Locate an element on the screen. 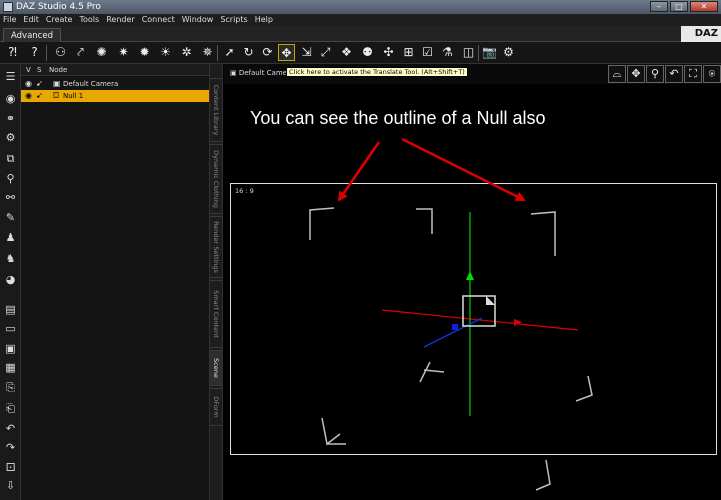  camera-light-icon: ☀ is located at coordinates (165, 52).